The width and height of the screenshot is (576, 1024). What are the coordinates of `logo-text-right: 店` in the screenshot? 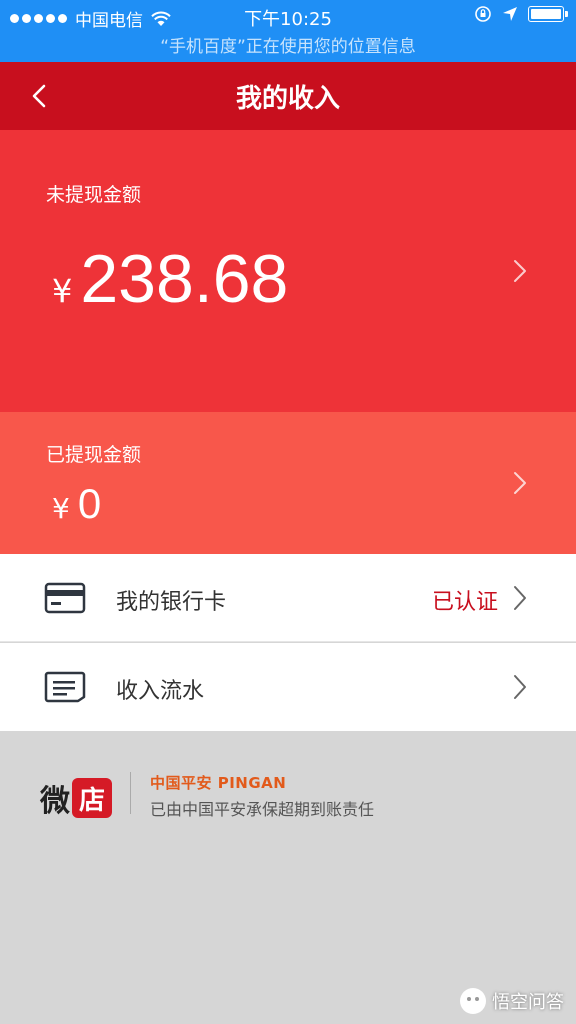 It's located at (92, 798).